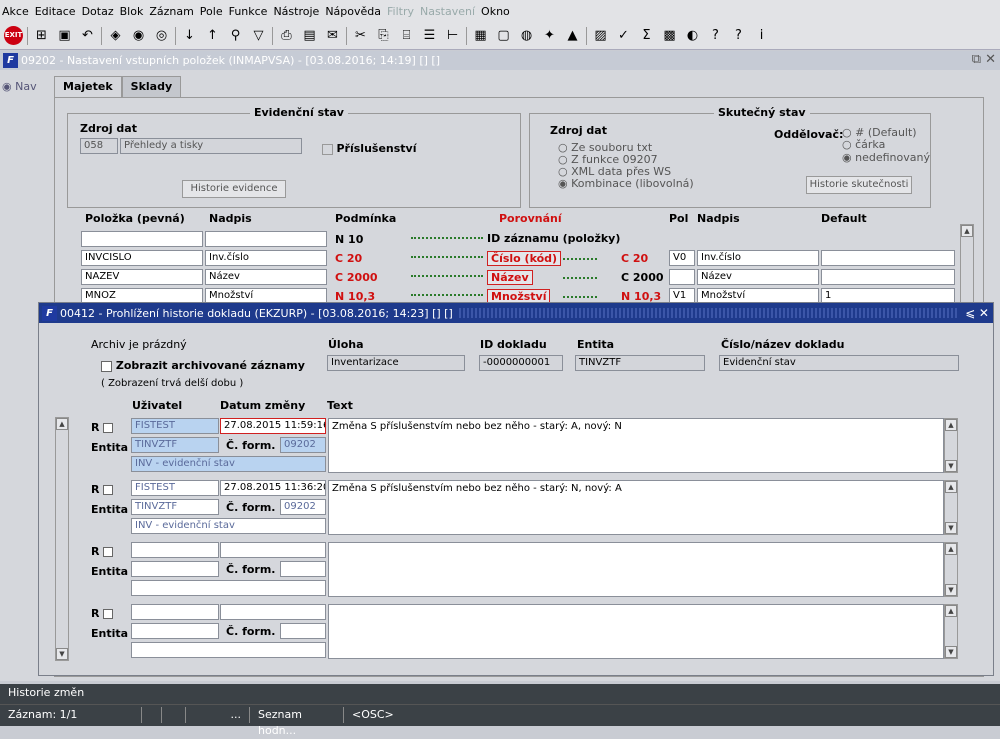  What do you see at coordinates (452, 35) in the screenshot?
I see `tree-icon: ⊢` at bounding box center [452, 35].